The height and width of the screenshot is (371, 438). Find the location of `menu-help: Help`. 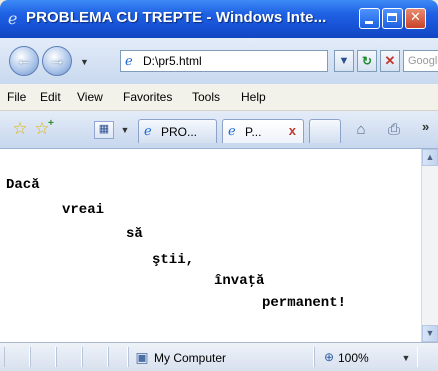

menu-help: Help is located at coordinates (253, 97).